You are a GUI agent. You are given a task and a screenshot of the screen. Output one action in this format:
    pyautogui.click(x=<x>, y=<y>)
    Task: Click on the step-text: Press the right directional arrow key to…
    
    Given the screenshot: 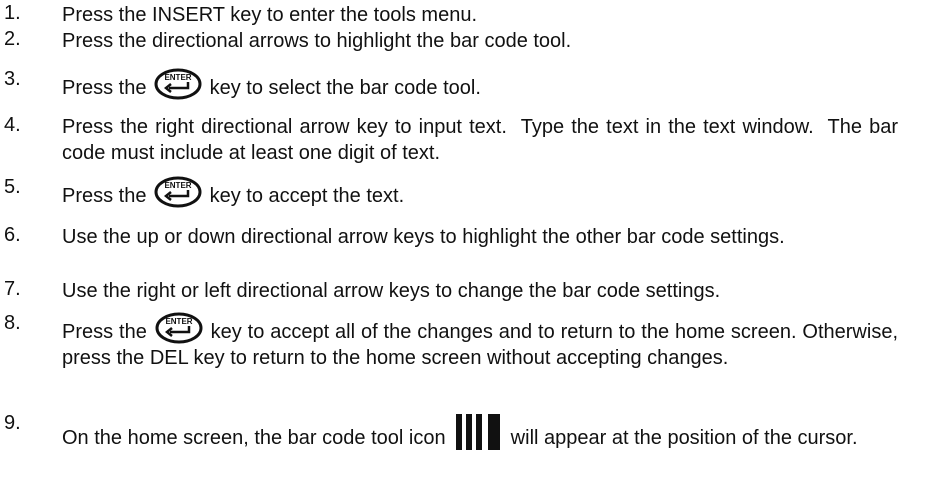 What is the action you would take?
    pyautogui.click(x=483, y=140)
    